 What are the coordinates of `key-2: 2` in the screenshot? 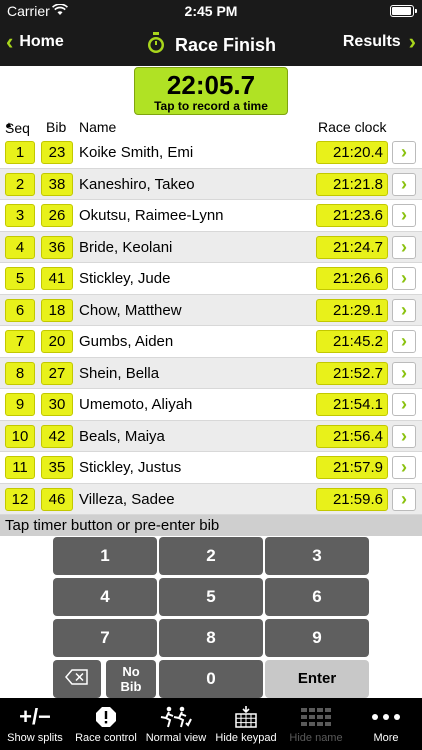 It's located at (211, 556).